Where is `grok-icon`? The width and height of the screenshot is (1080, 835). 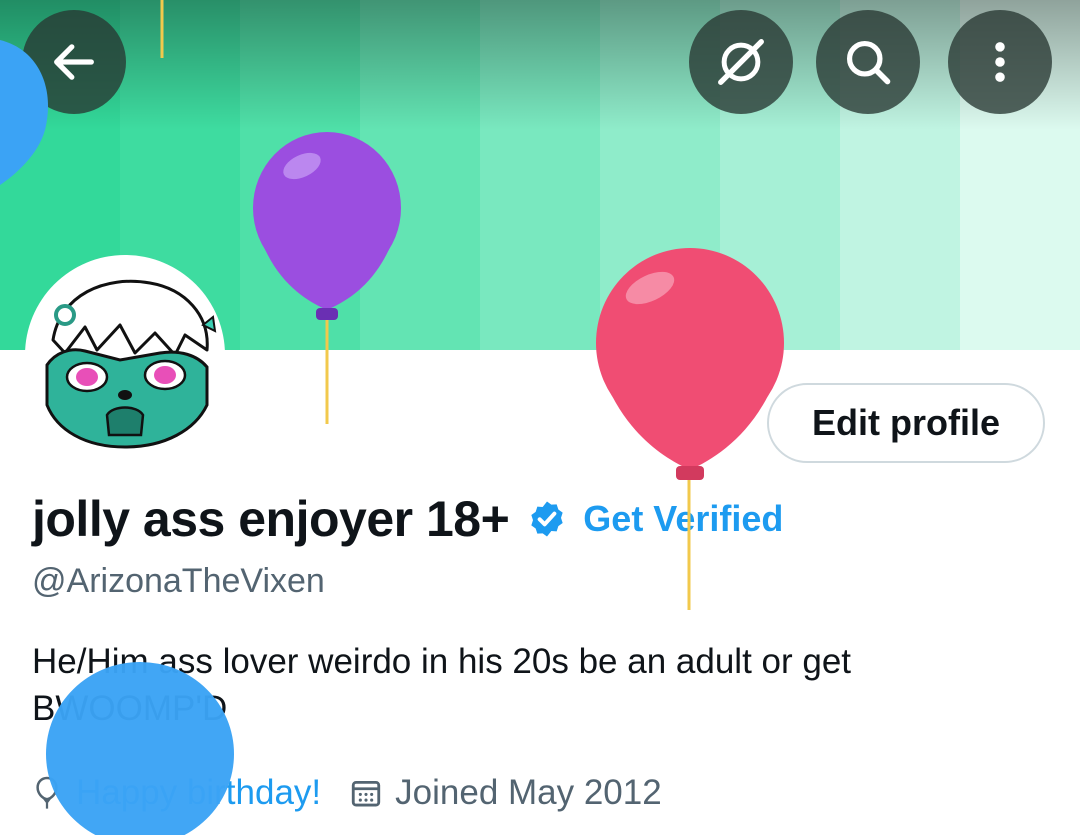
grok-icon is located at coordinates (741, 62).